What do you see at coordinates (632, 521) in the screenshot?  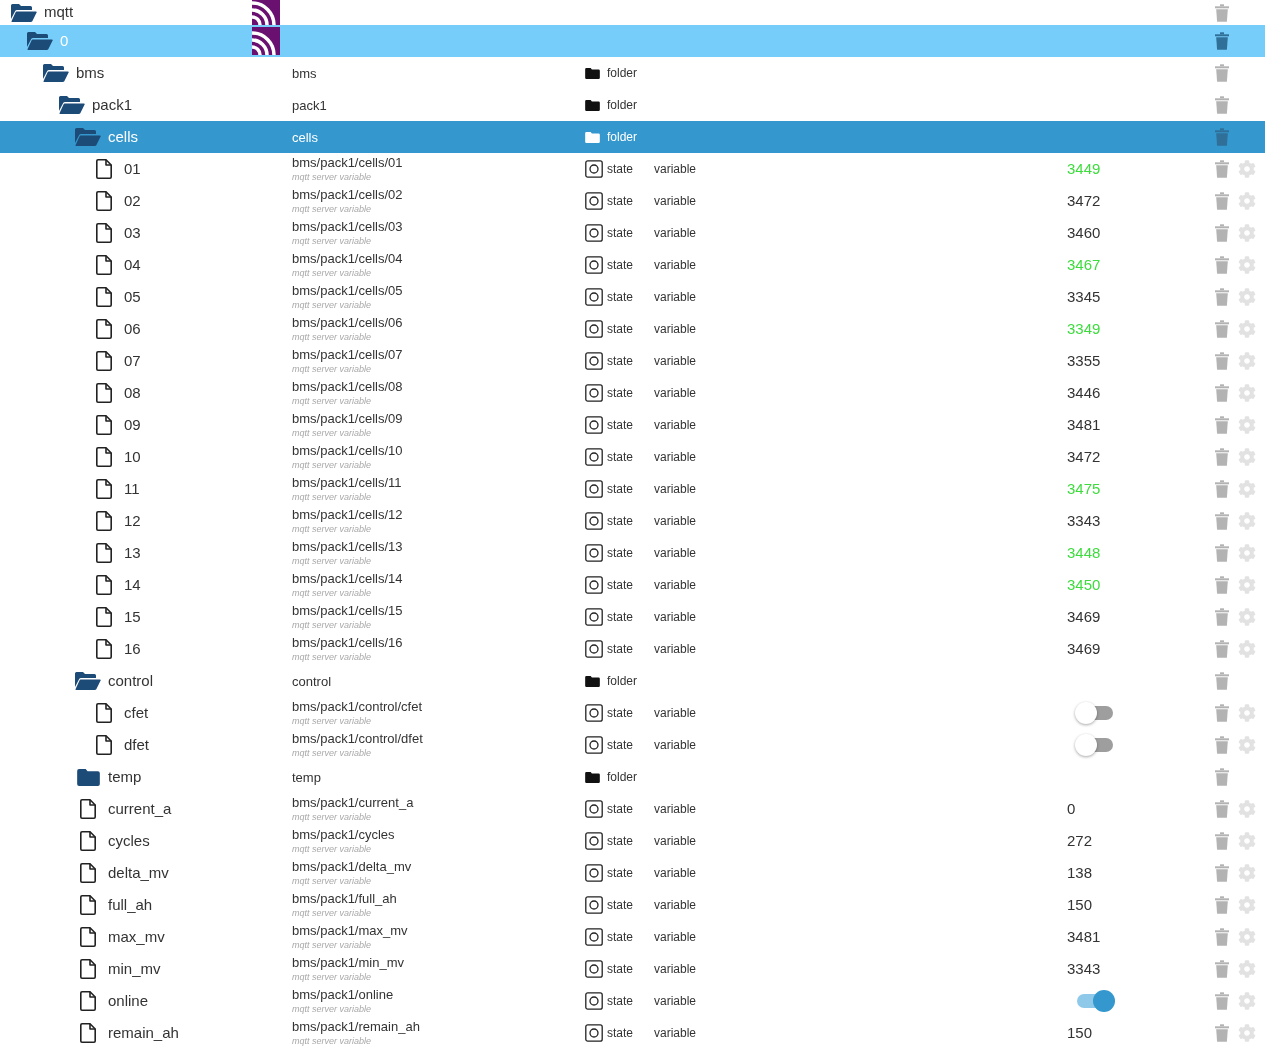 I see `tree-row: 12 bms/pack1/cells/12 mqtt server variable state variable 3343` at bounding box center [632, 521].